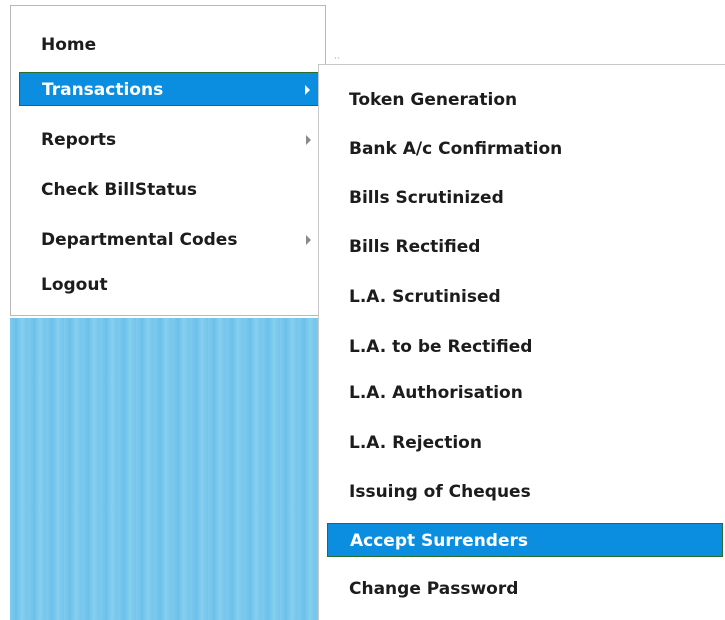 The width and height of the screenshot is (725, 620). I want to click on submenu-item-la-to-be-rectified: L.A. to be Rectified, so click(525, 347).